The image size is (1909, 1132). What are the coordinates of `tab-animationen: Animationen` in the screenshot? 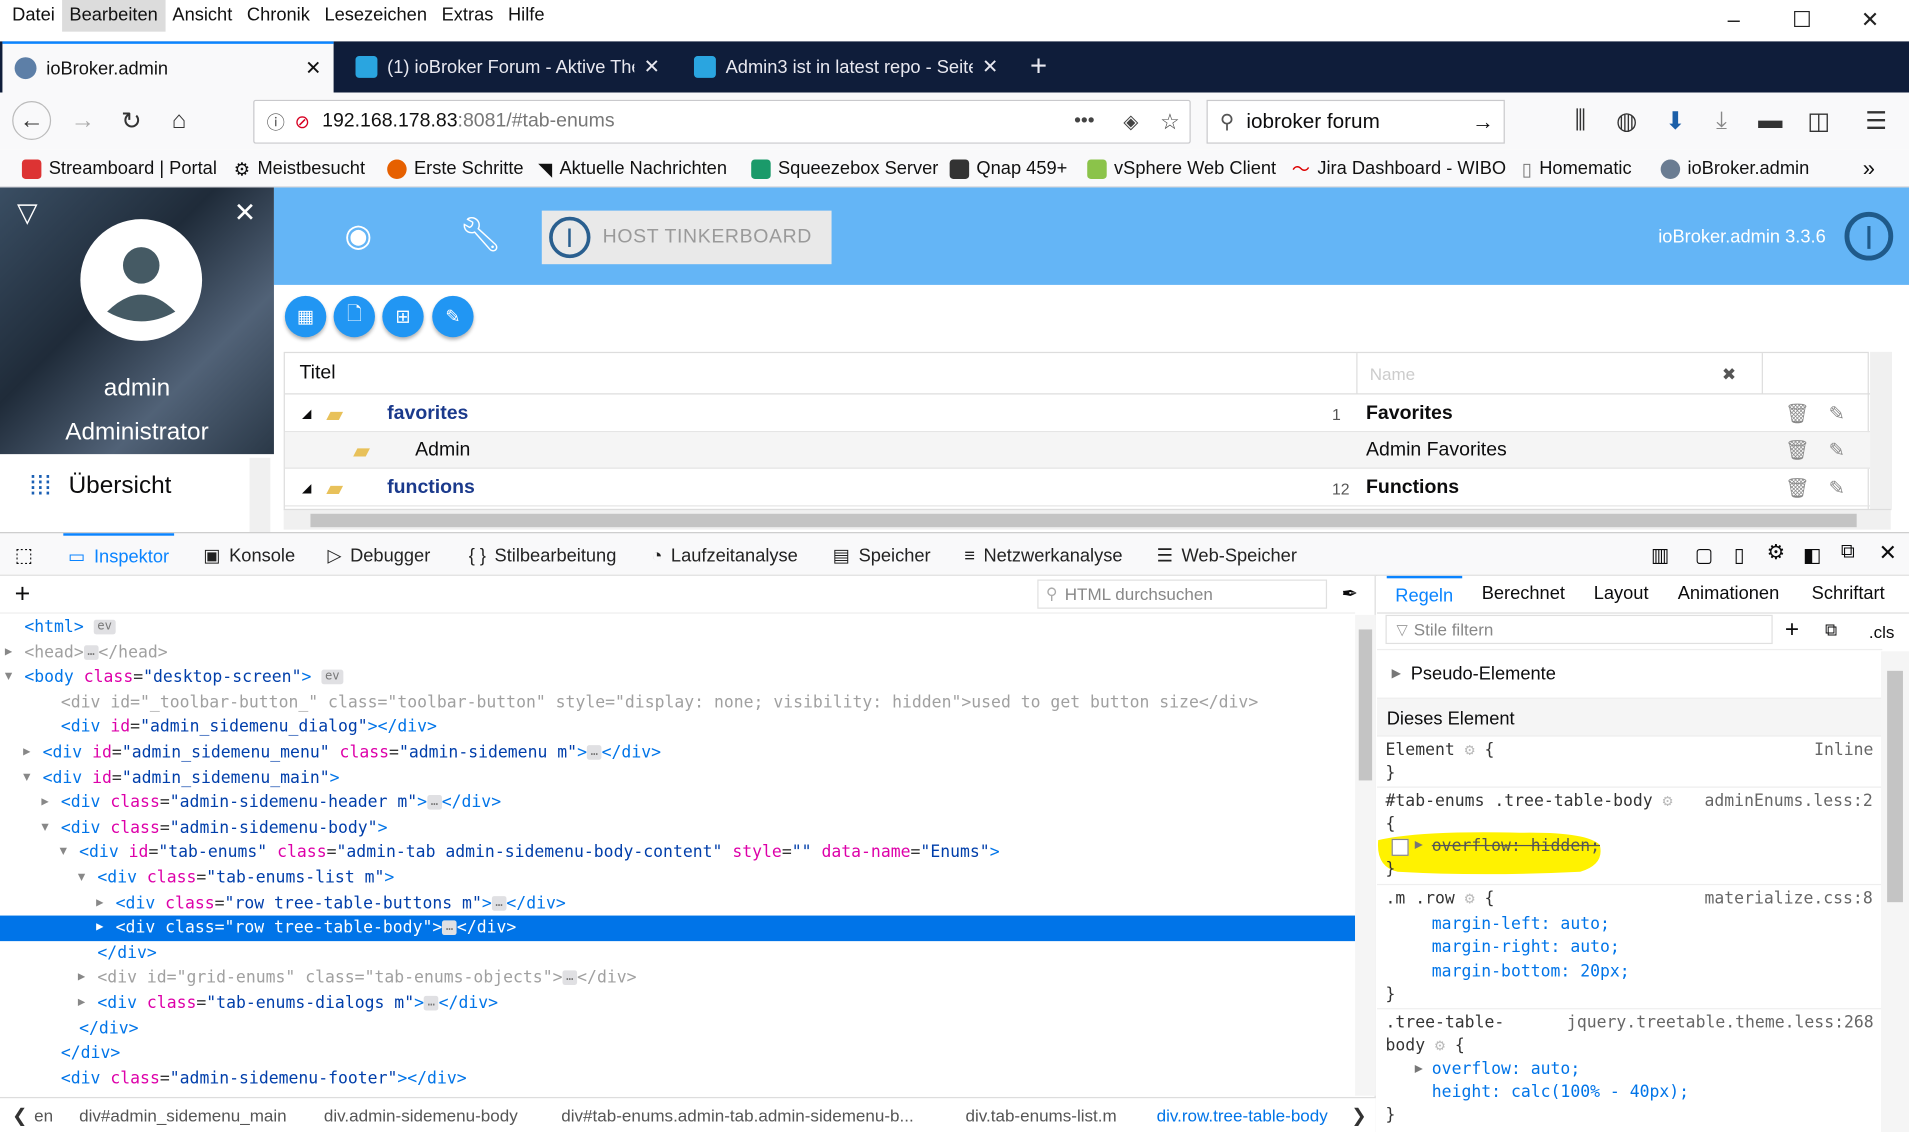 It's located at (1729, 593).